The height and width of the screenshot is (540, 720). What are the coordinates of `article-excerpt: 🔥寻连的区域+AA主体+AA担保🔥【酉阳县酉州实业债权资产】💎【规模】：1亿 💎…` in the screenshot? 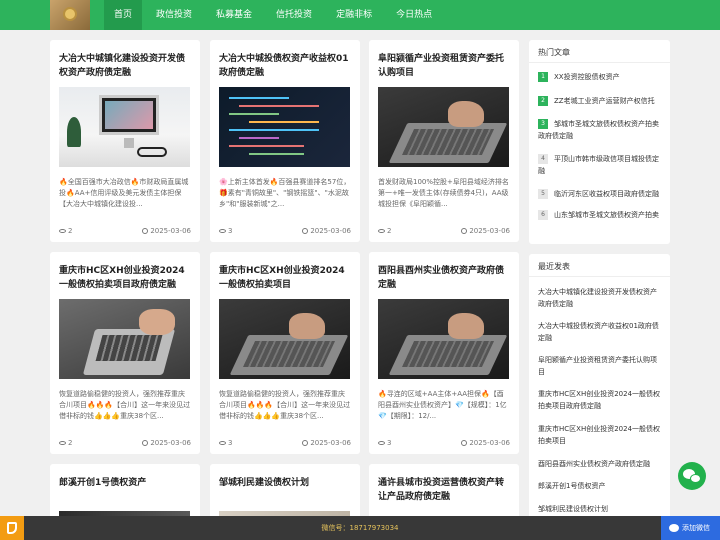 It's located at (442, 405).